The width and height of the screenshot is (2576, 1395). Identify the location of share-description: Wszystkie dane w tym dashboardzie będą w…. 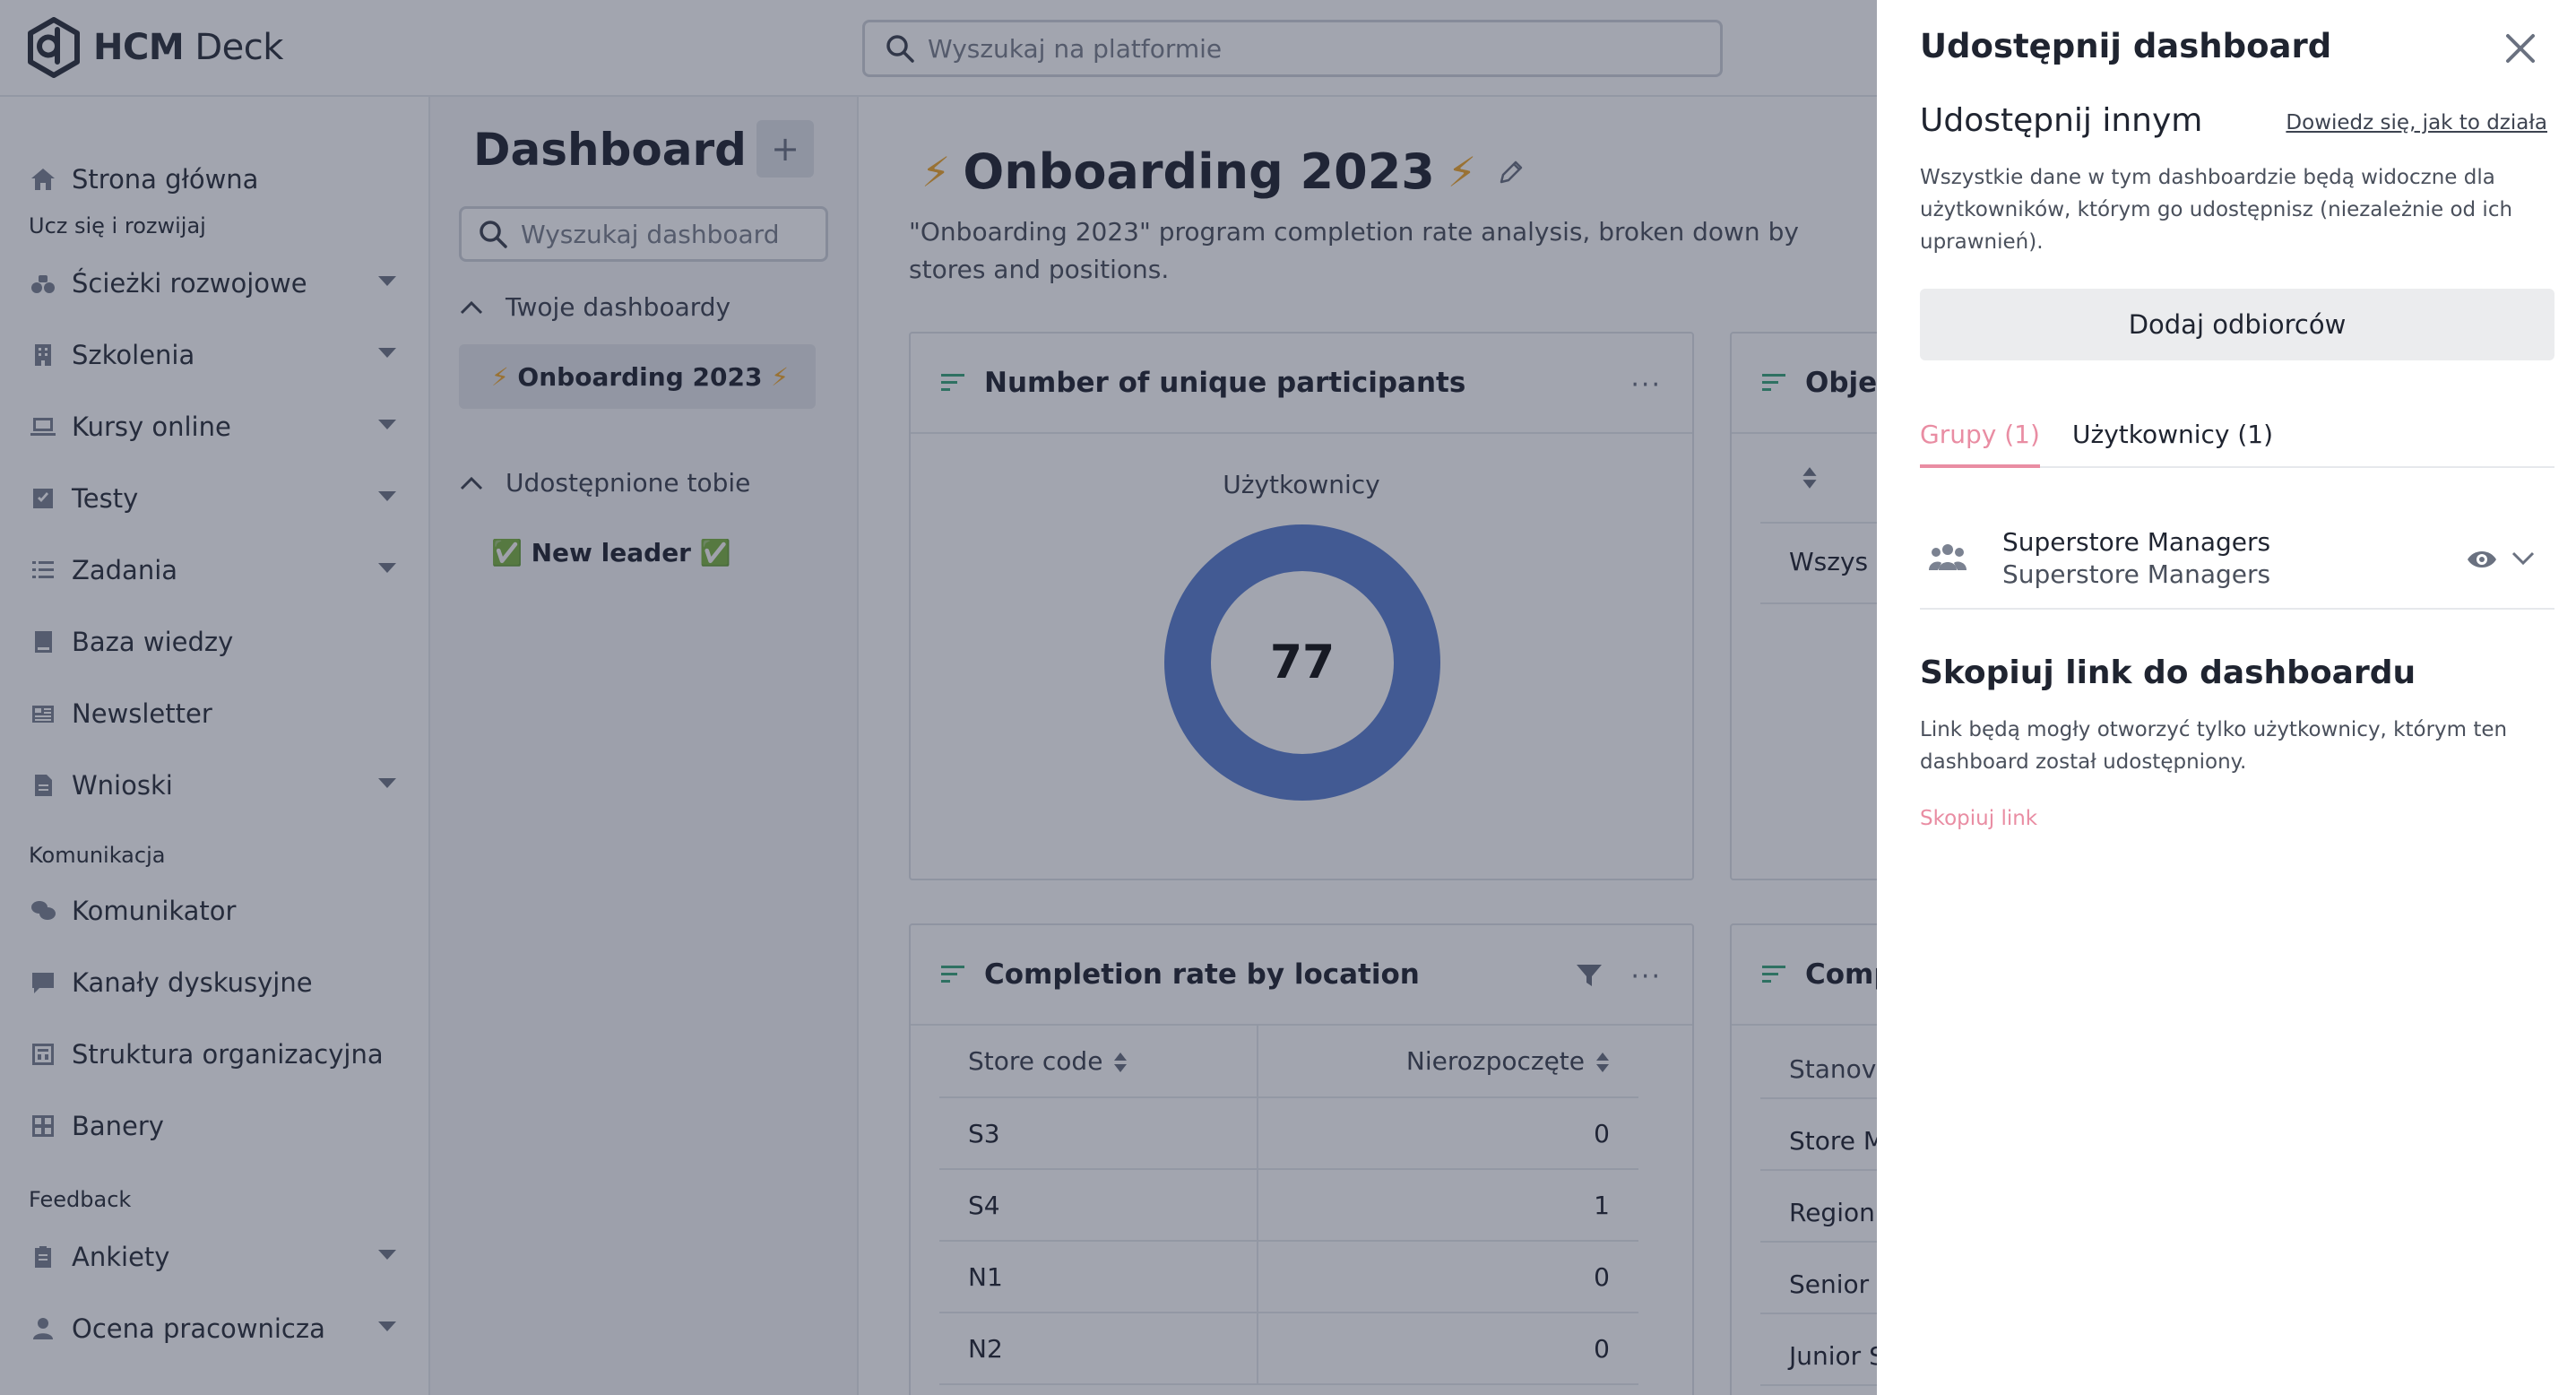
(2216, 210).